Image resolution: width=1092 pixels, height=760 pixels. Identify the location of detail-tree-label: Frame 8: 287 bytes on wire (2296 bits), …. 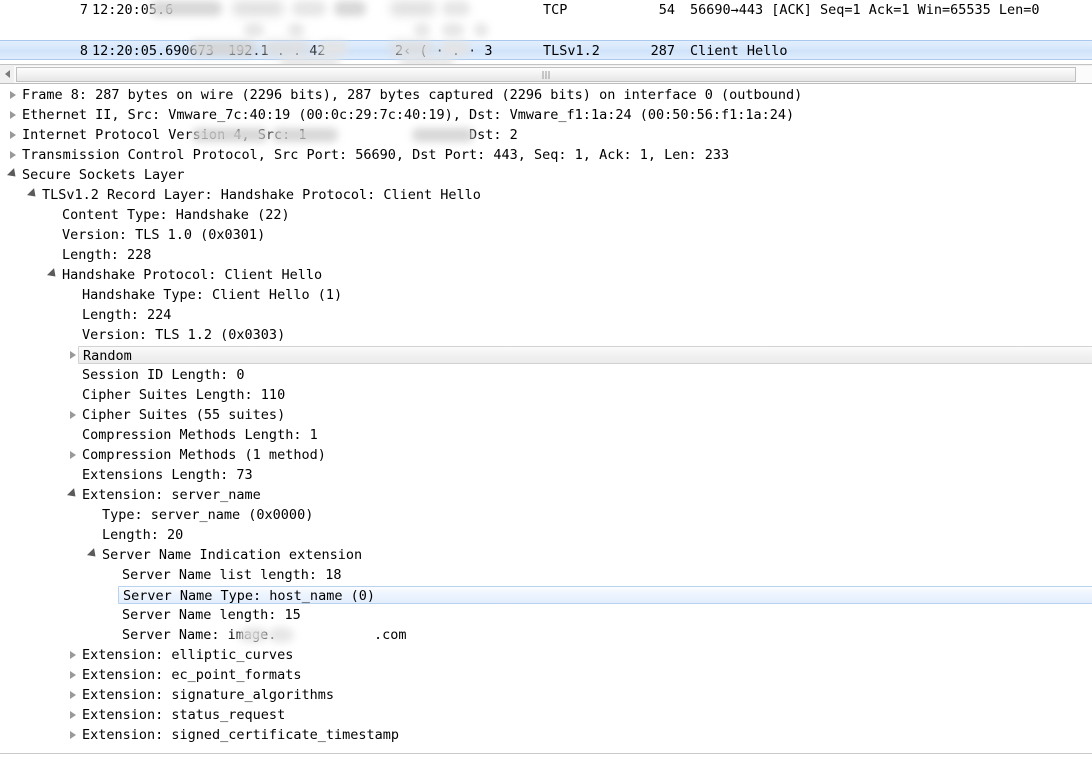
(412, 95).